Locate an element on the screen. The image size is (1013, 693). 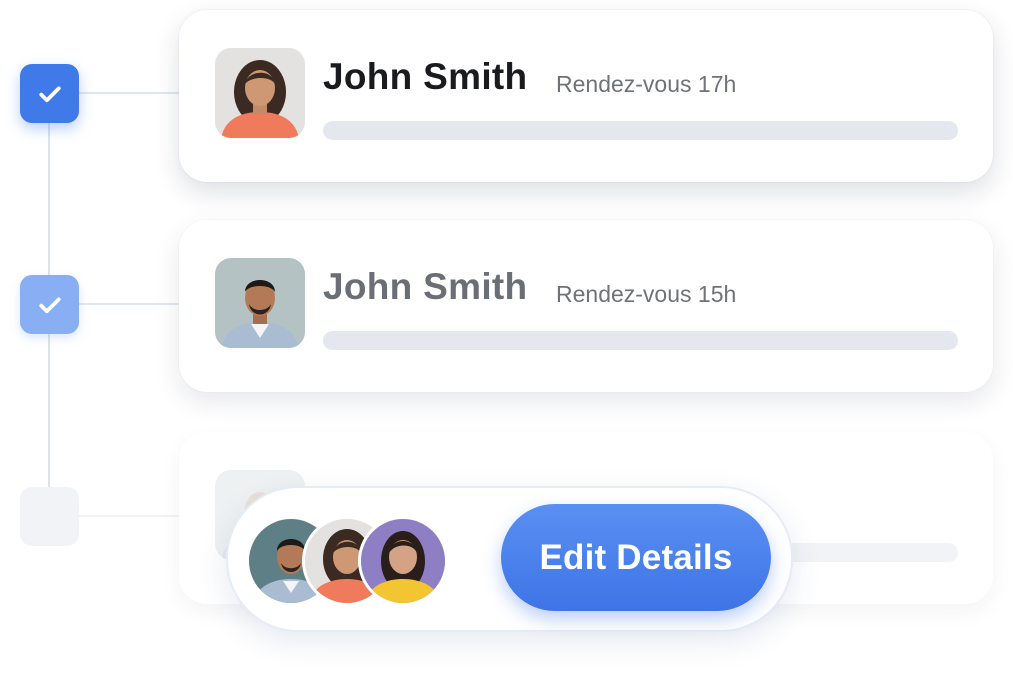
edit-details-button: Edit Details is located at coordinates (636, 557).